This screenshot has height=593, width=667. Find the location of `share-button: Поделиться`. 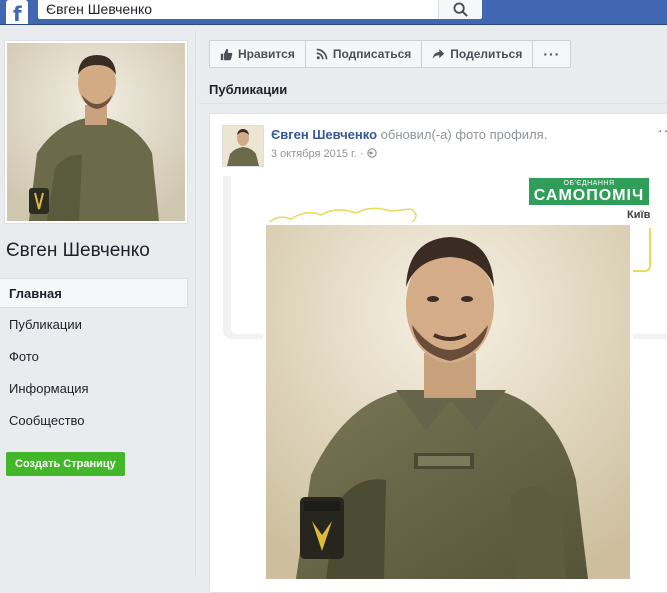

share-button: Поделиться is located at coordinates (478, 54).